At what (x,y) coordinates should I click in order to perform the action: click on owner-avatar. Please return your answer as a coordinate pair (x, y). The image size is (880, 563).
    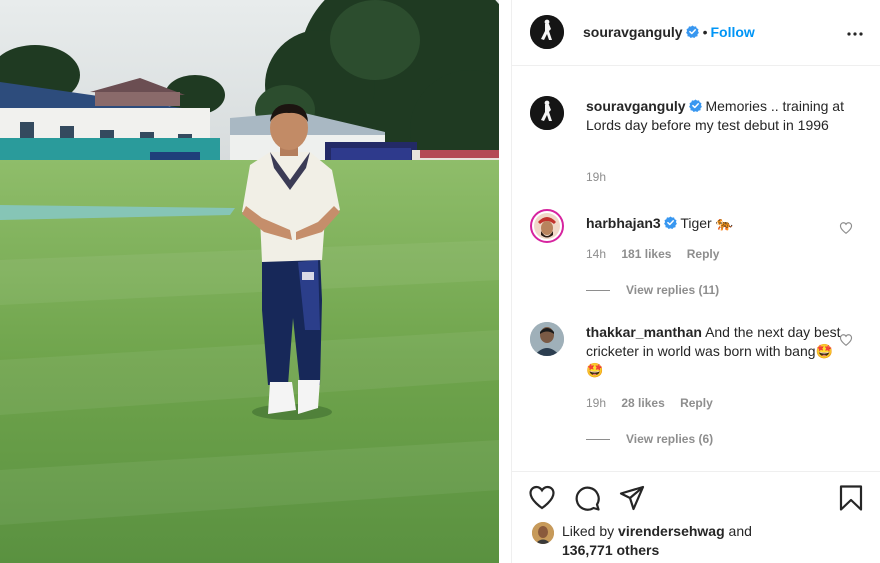
    Looking at the image, I should click on (547, 32).